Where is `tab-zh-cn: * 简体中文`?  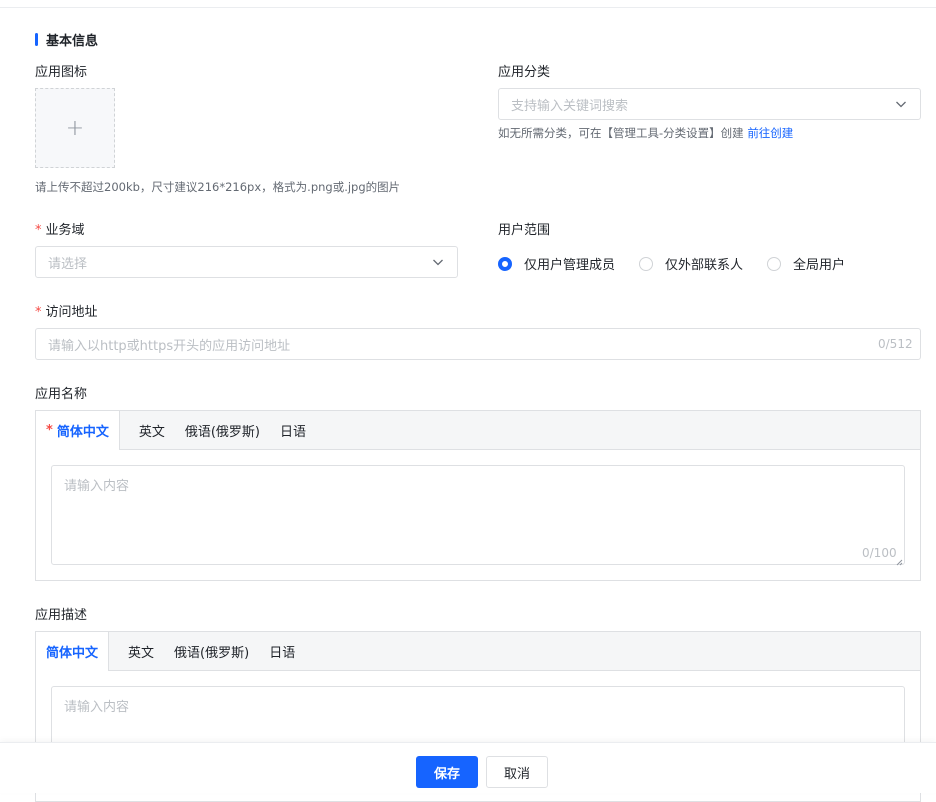
tab-zh-cn: * 简体中文 is located at coordinates (78, 430).